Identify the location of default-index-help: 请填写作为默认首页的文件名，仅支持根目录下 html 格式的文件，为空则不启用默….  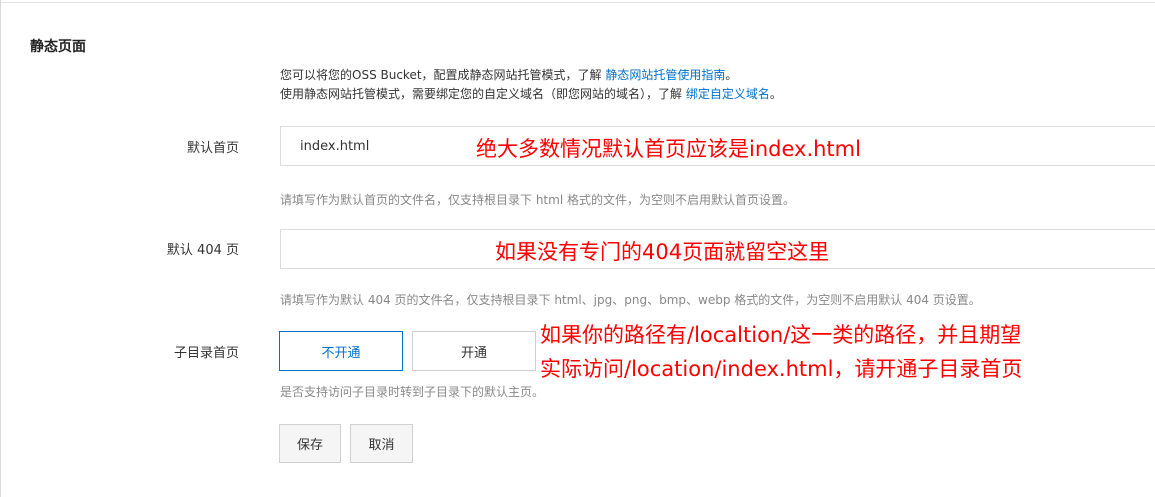
(537, 200).